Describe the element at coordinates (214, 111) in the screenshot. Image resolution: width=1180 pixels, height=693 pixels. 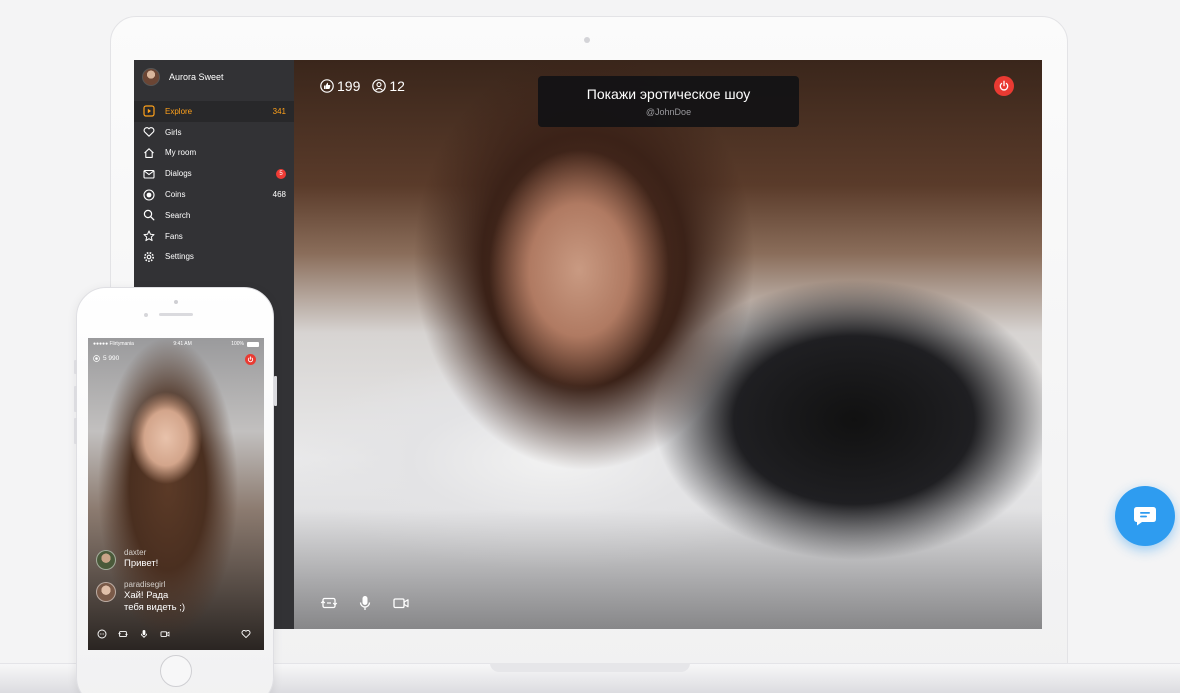
I see `sidebar-item-explore: Explore 341` at that location.